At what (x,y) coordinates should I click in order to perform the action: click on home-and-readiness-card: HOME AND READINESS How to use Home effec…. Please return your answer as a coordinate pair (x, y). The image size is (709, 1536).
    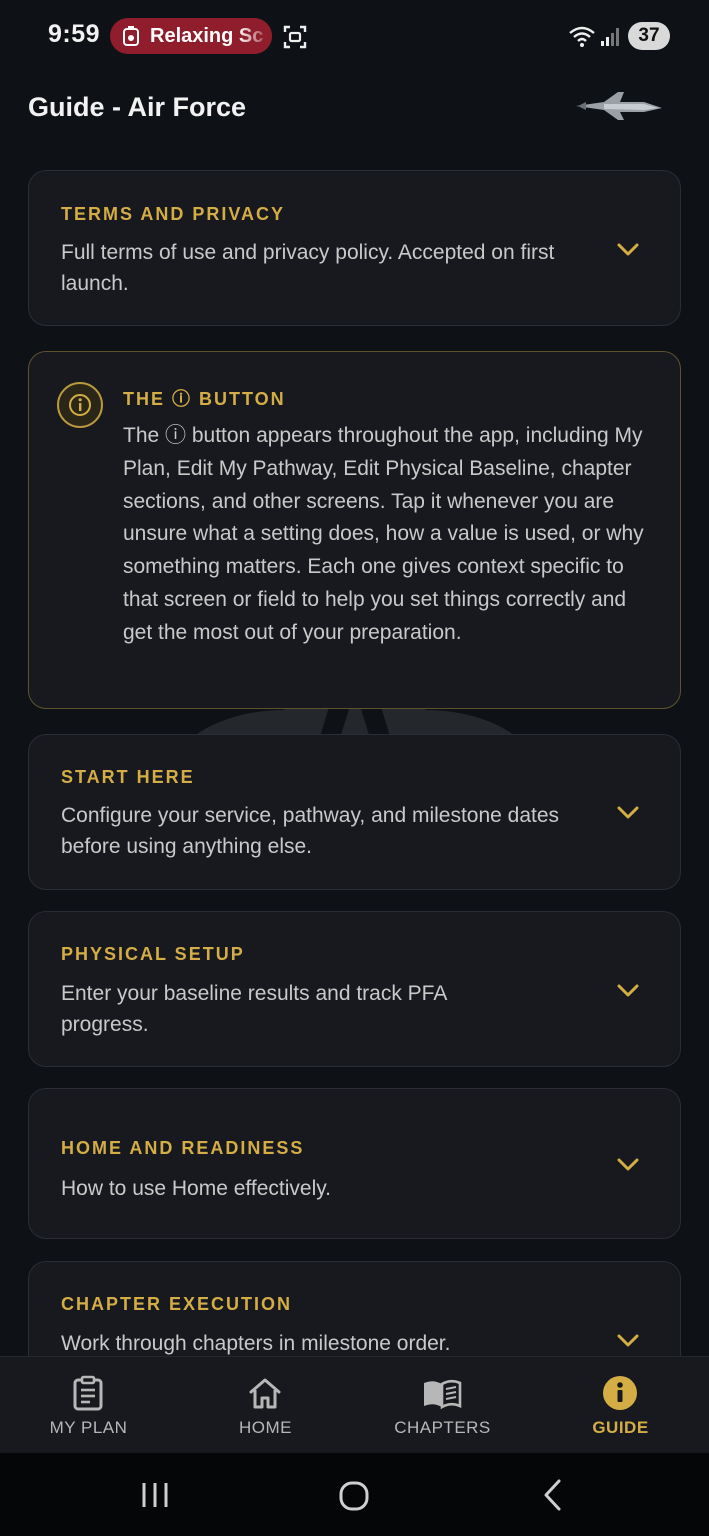
    Looking at the image, I should click on (354, 1163).